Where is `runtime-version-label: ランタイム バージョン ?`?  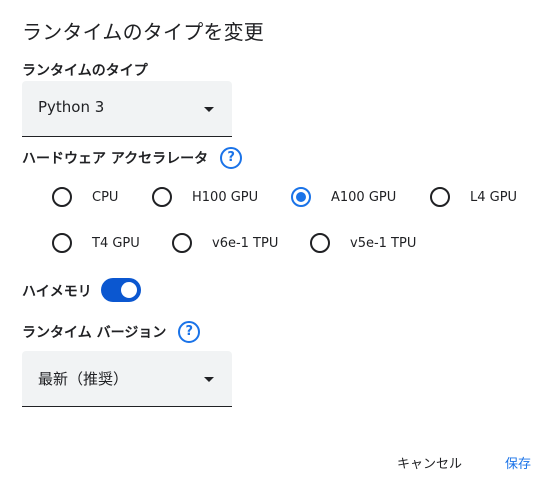 runtime-version-label: ランタイム バージョン ? is located at coordinates (111, 332).